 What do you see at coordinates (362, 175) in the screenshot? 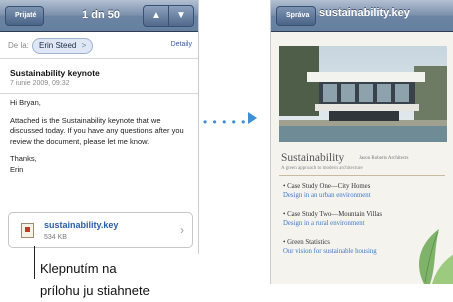
I see `doc-divider` at bounding box center [362, 175].